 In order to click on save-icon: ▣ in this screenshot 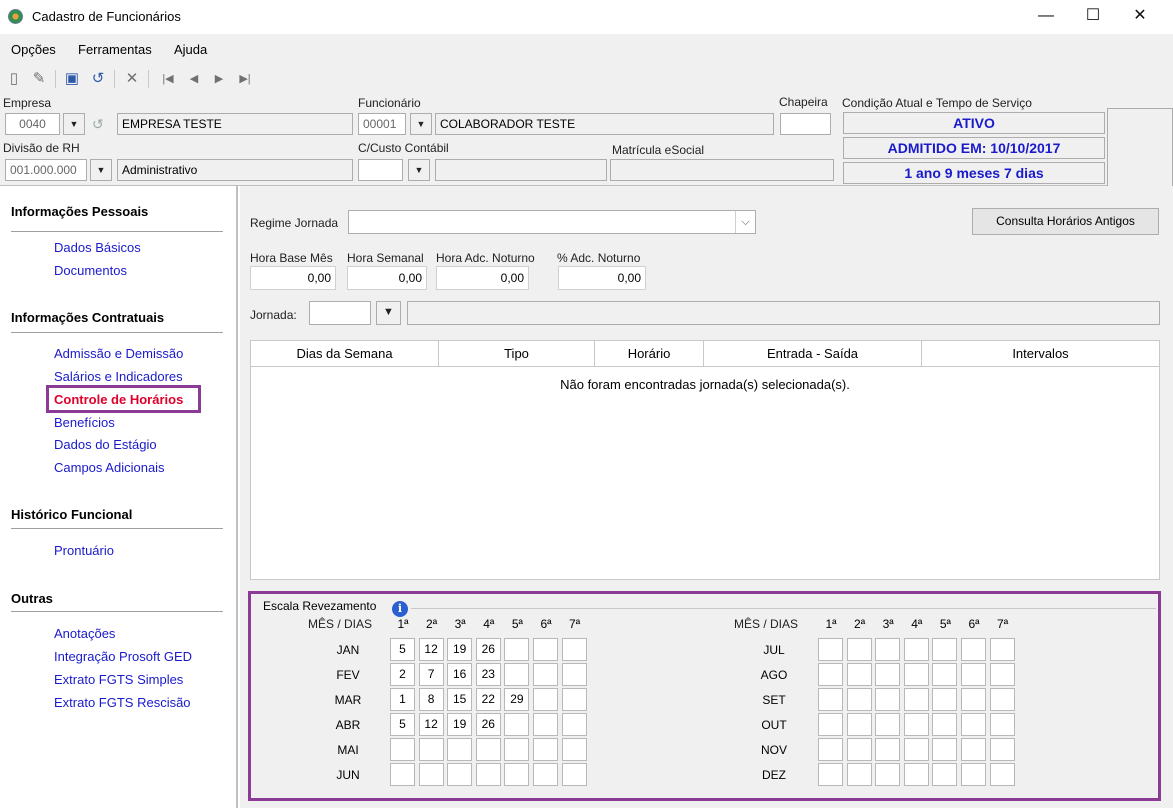, I will do `click(72, 79)`.